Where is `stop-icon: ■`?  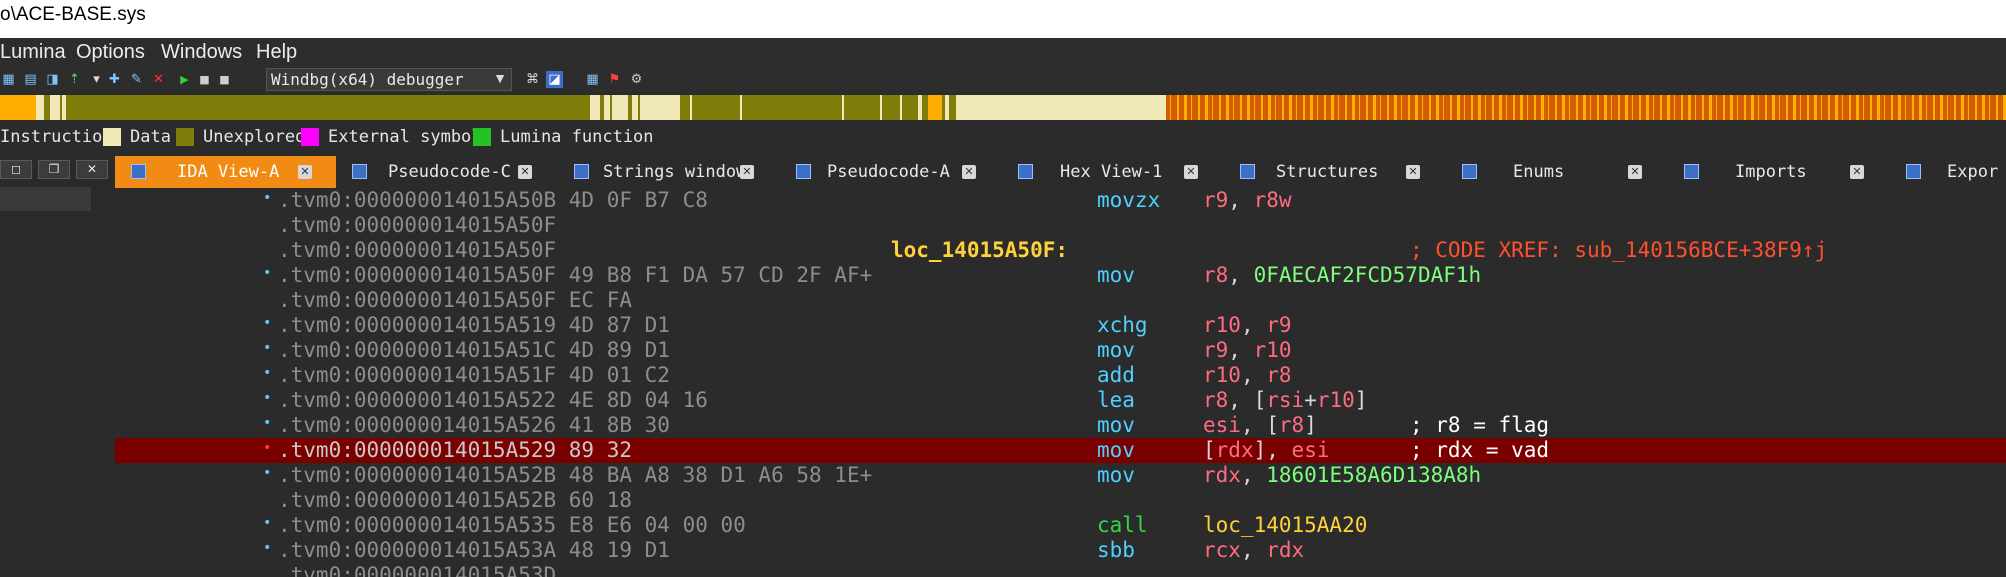
stop-icon: ■ is located at coordinates (224, 79).